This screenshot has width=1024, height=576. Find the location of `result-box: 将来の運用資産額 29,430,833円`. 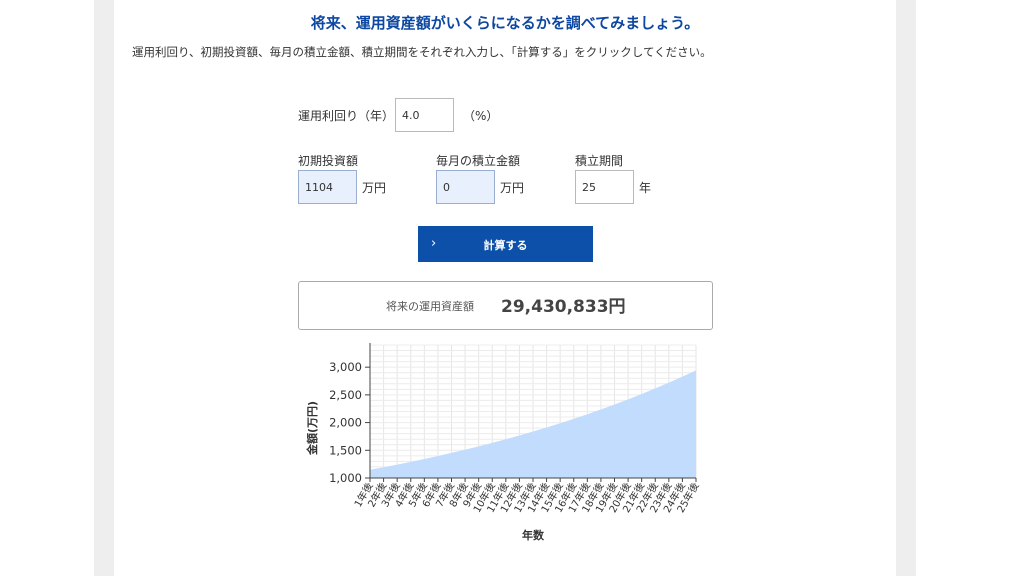

result-box: 将来の運用資産額 29,430,833円 is located at coordinates (505, 305).